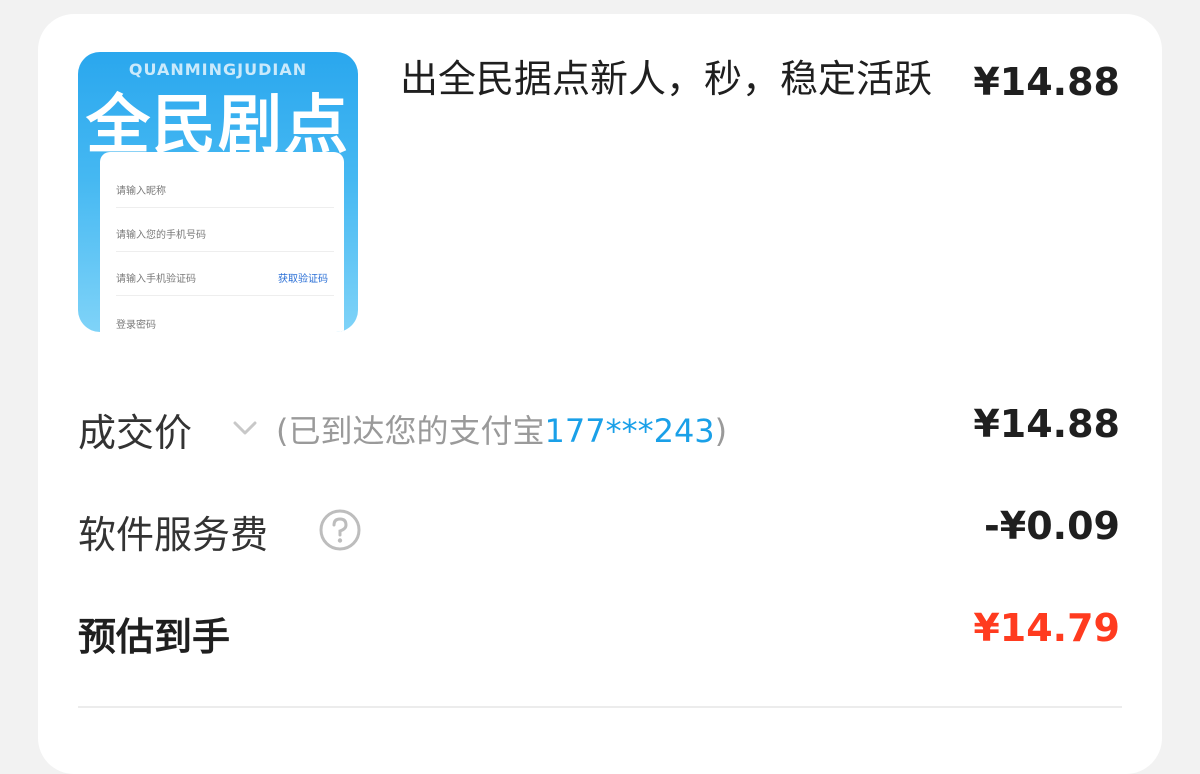  Describe the element at coordinates (303, 279) in the screenshot. I see `thumbnail-code-button: 获取验证码` at that location.